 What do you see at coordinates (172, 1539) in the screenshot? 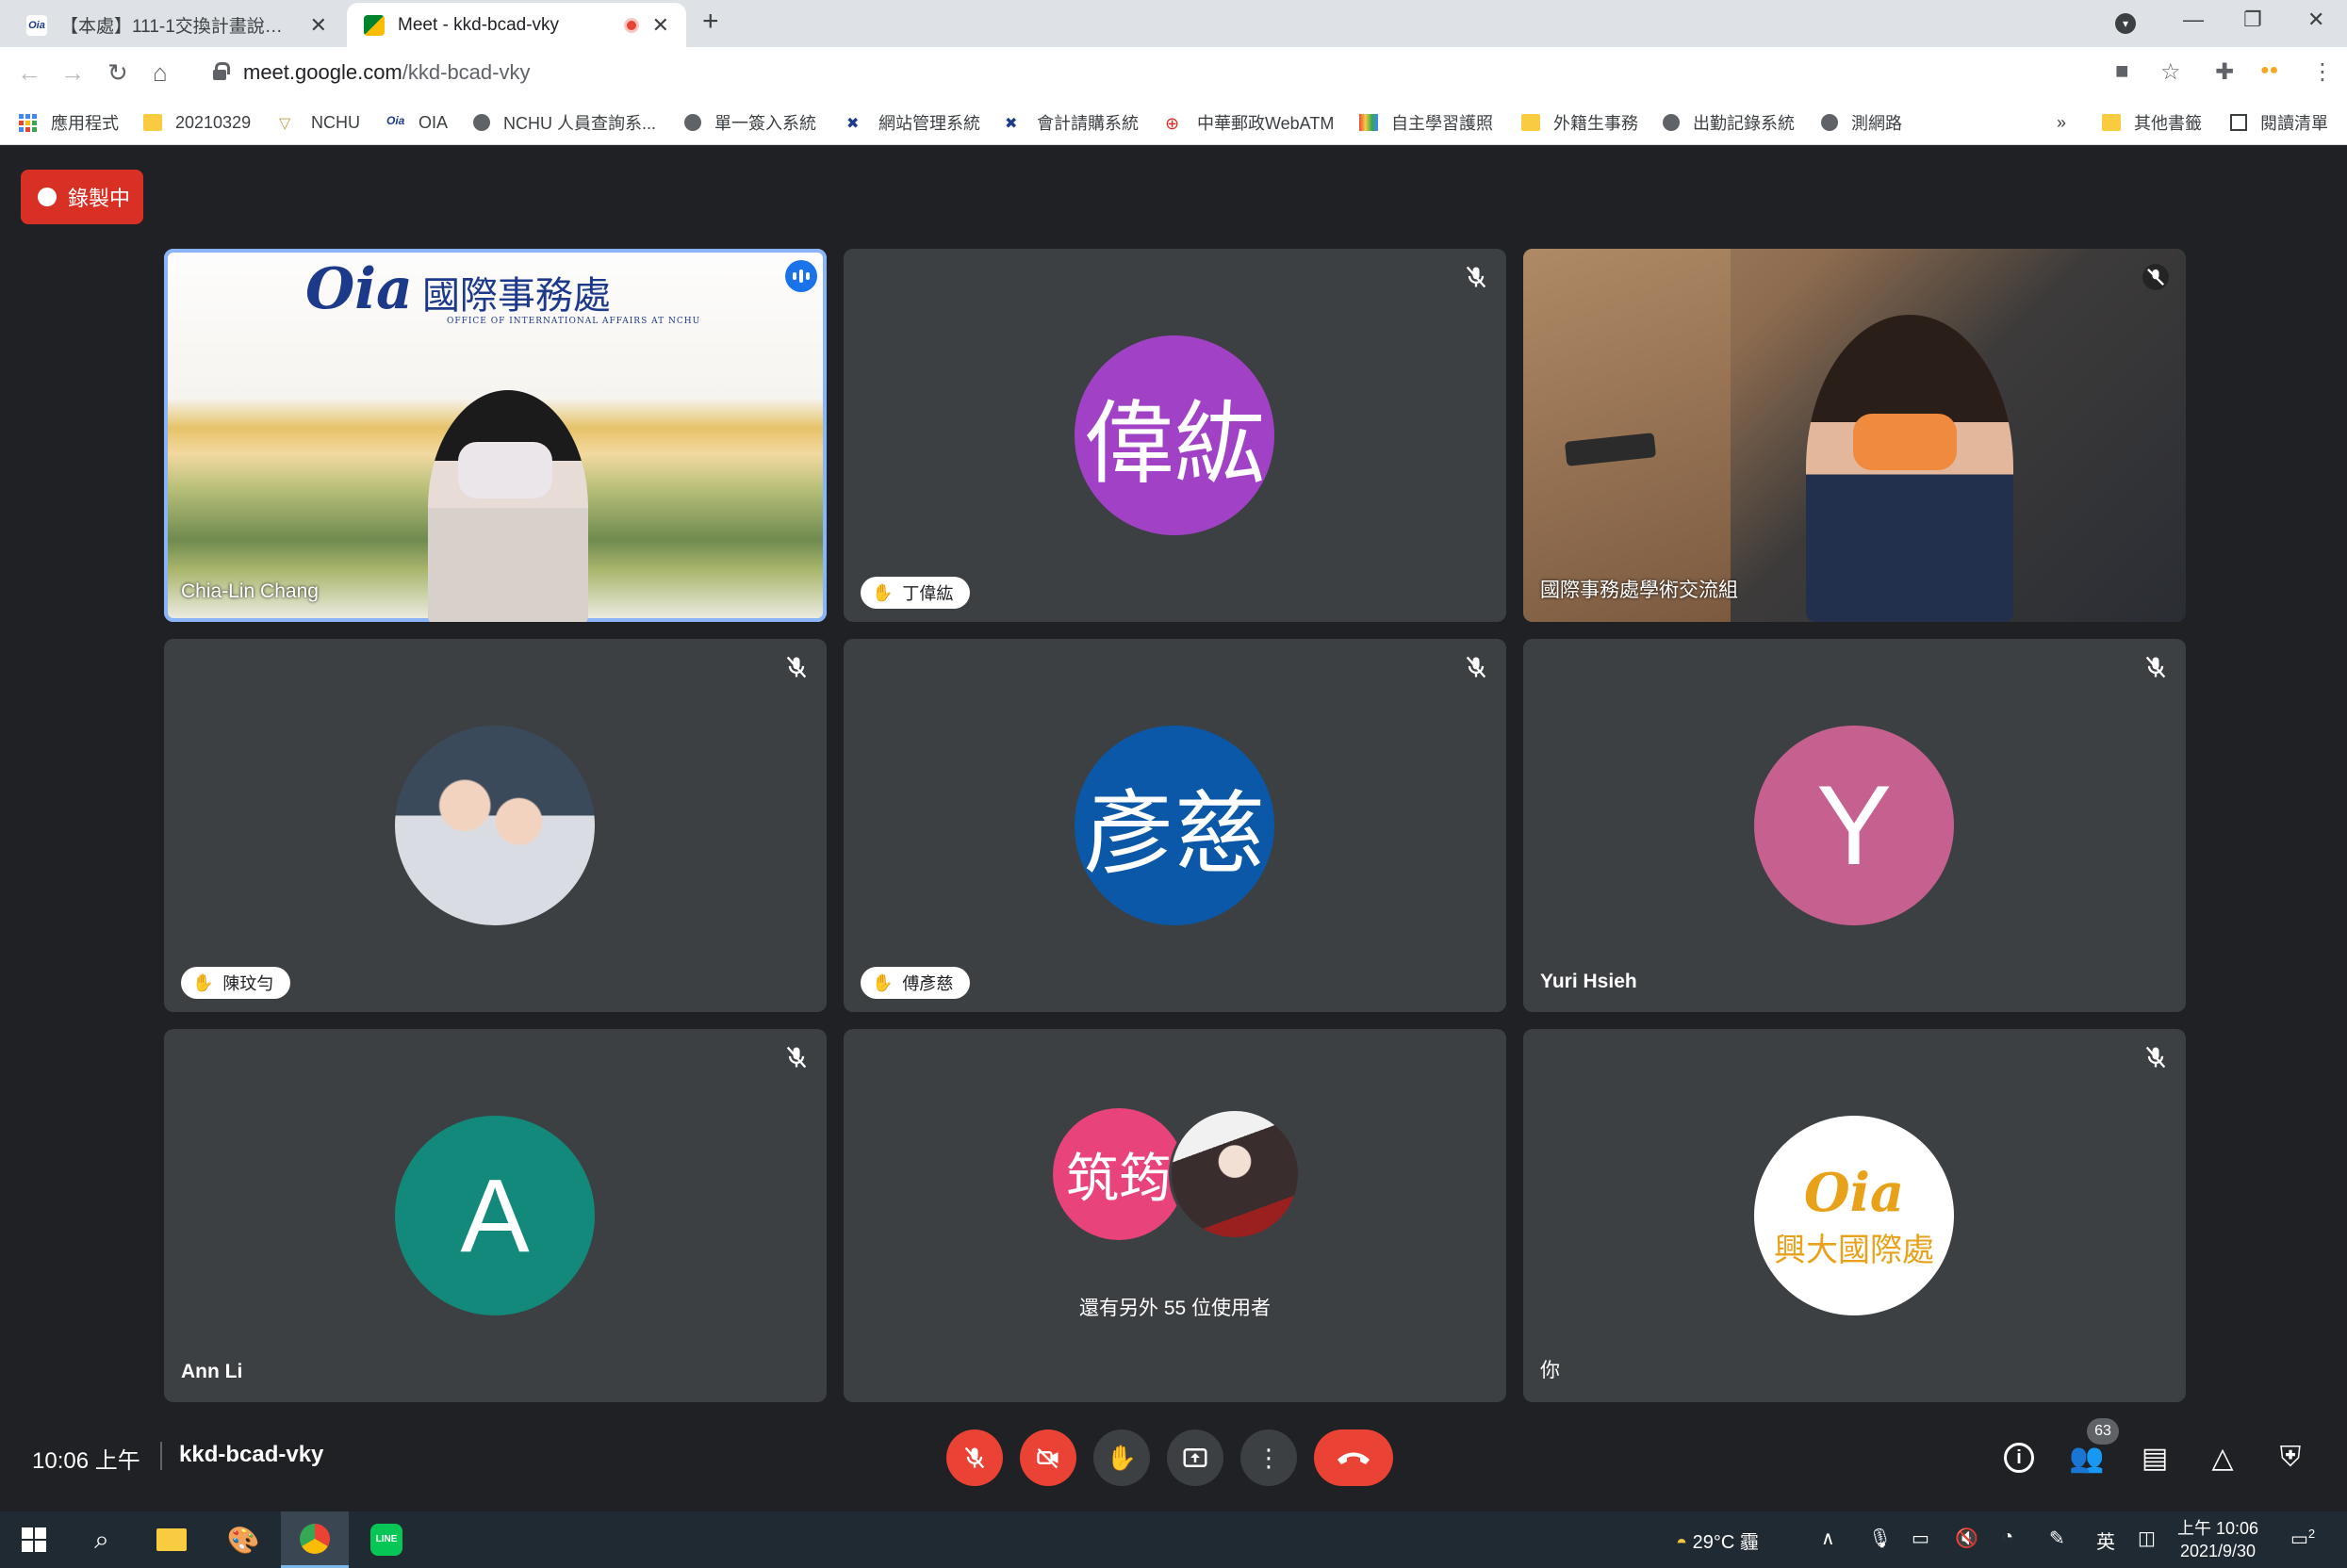
I see `file-explorer-button` at bounding box center [172, 1539].